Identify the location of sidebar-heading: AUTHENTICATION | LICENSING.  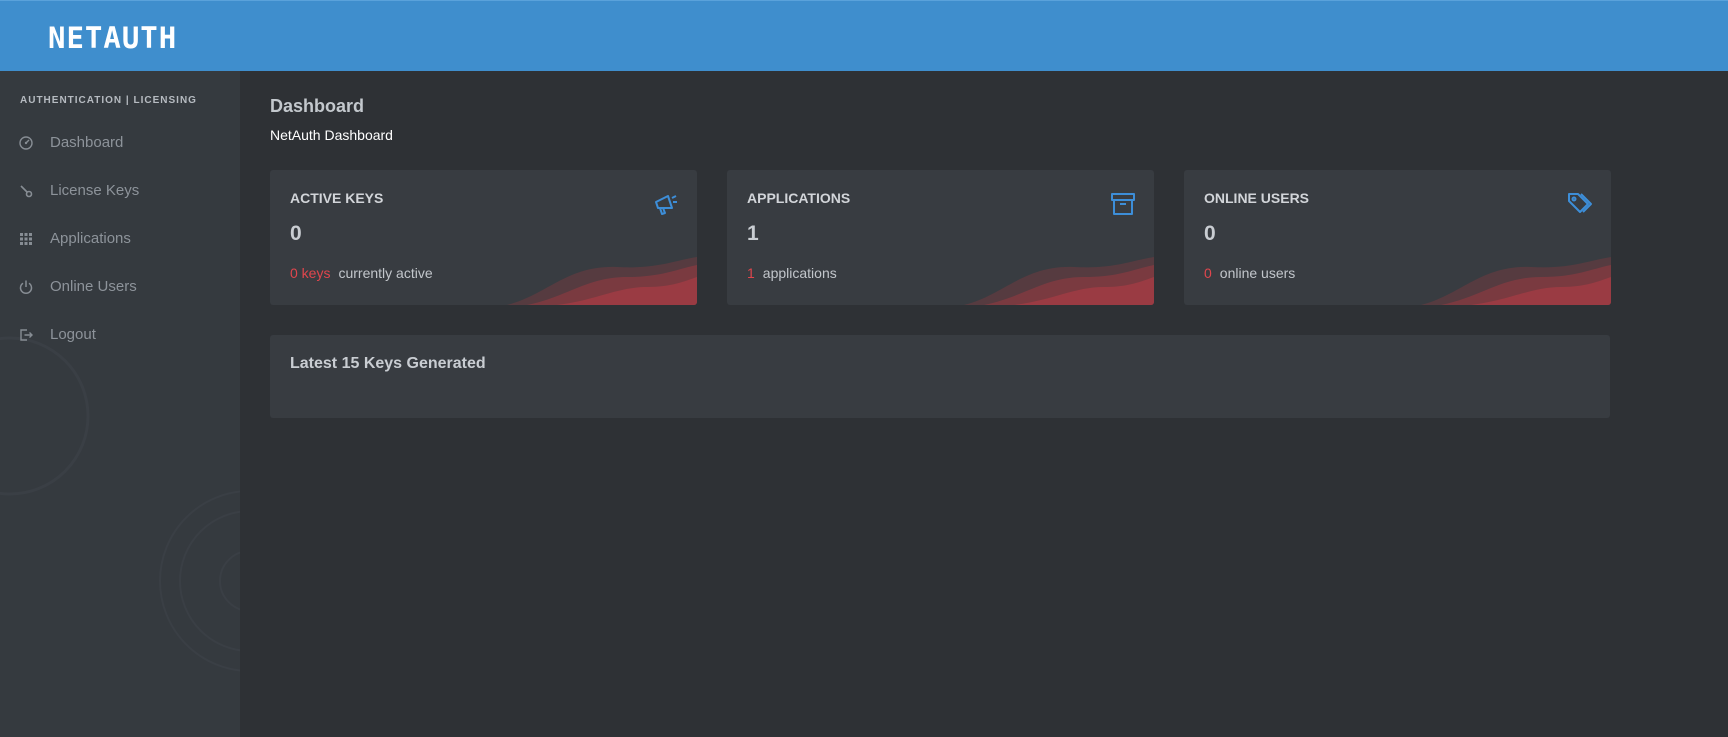
(108, 100).